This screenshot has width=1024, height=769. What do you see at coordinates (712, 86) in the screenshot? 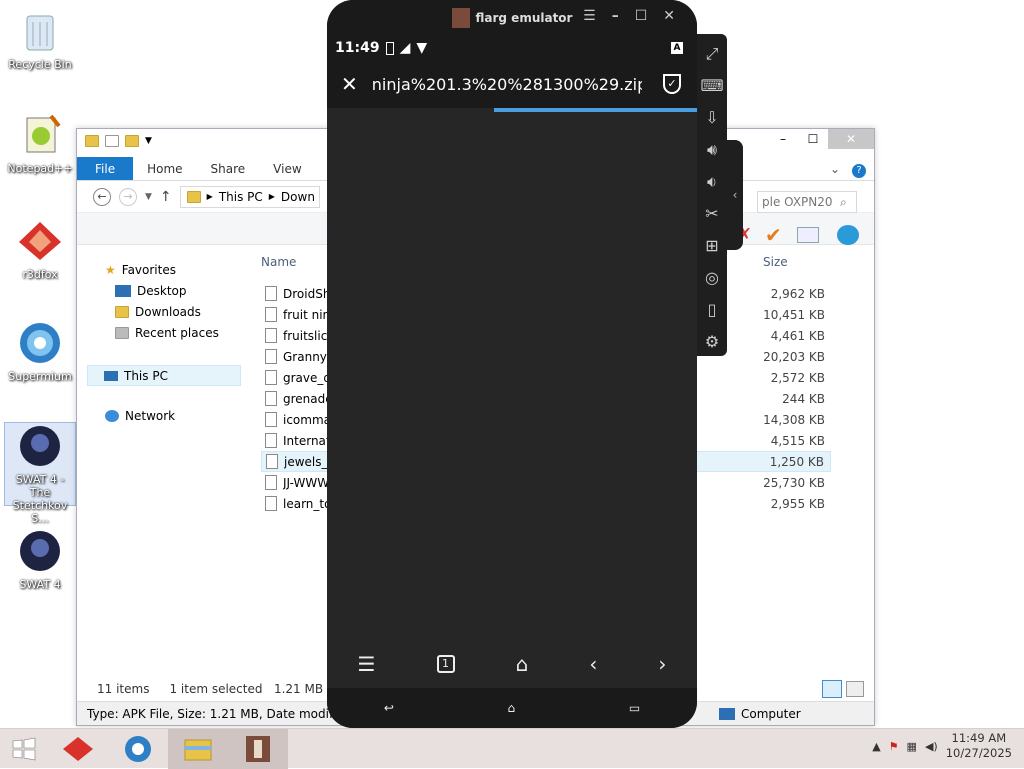
I see `keyboard-icon: ⌨` at bounding box center [712, 86].